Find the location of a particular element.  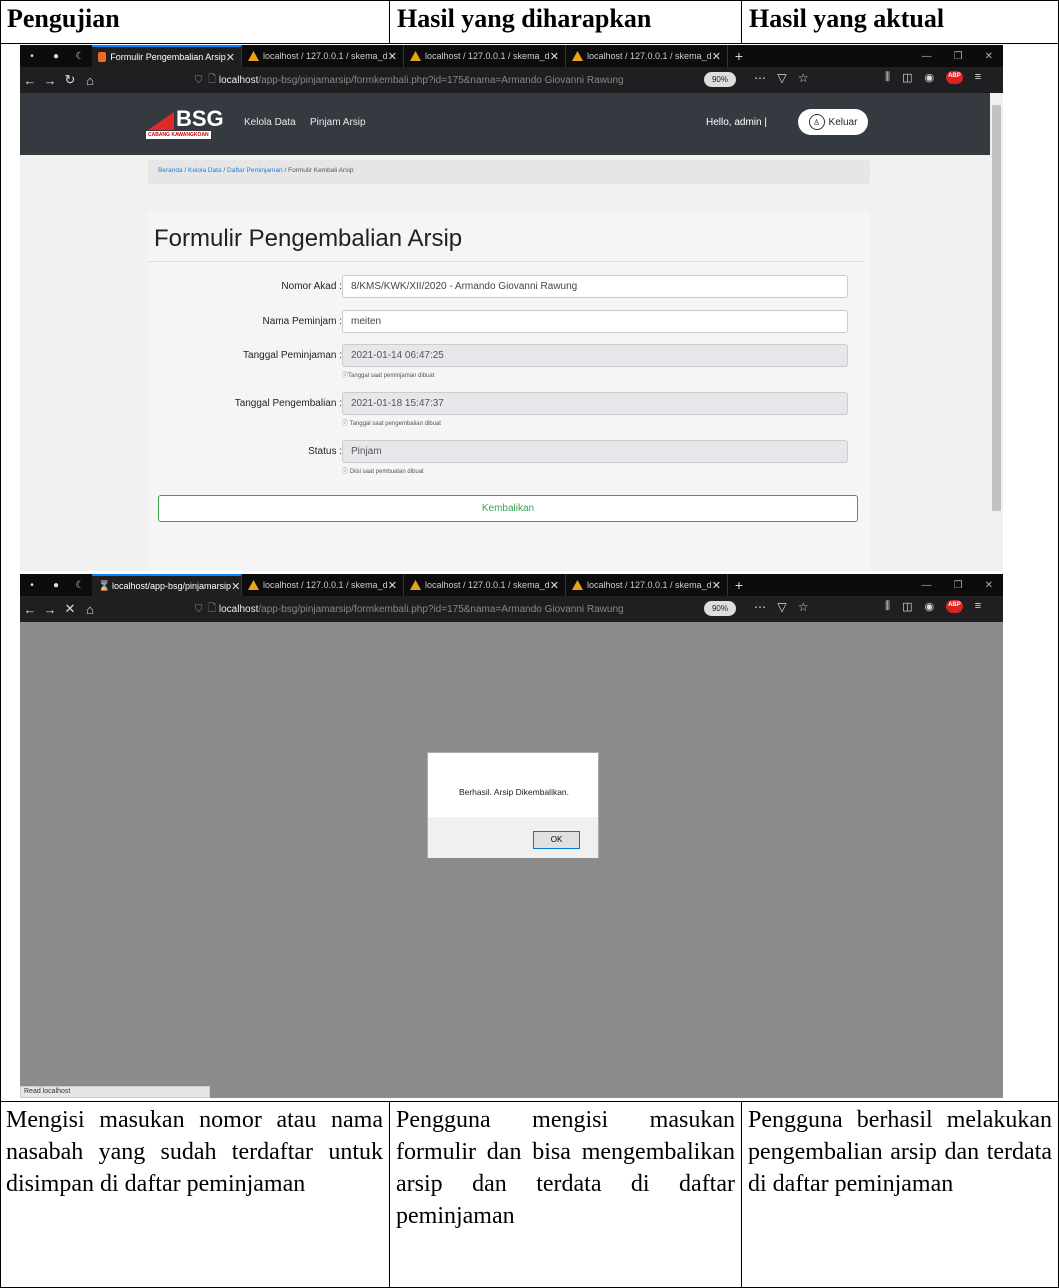

user-icon: ♙ is located at coordinates (816, 122).